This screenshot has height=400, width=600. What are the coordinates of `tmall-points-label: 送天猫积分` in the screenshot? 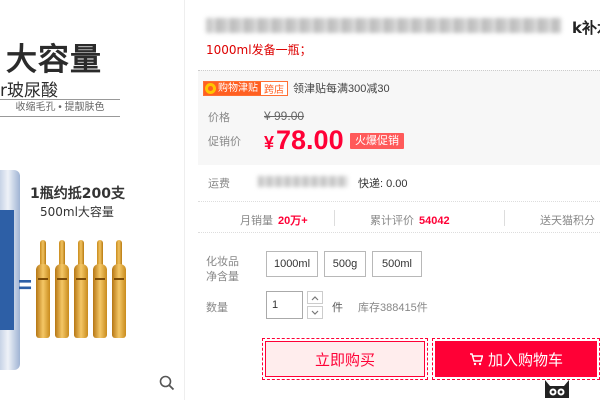 It's located at (567, 221).